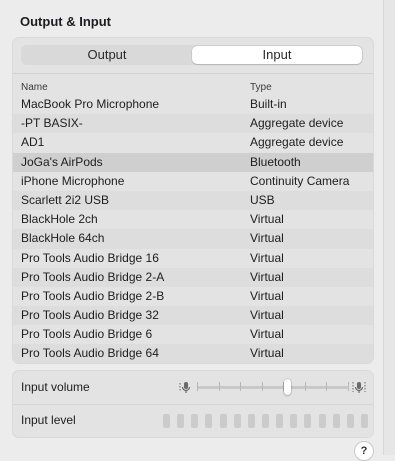 The image size is (395, 461). What do you see at coordinates (300, 180) in the screenshot?
I see `device-type: Continuity Camera` at bounding box center [300, 180].